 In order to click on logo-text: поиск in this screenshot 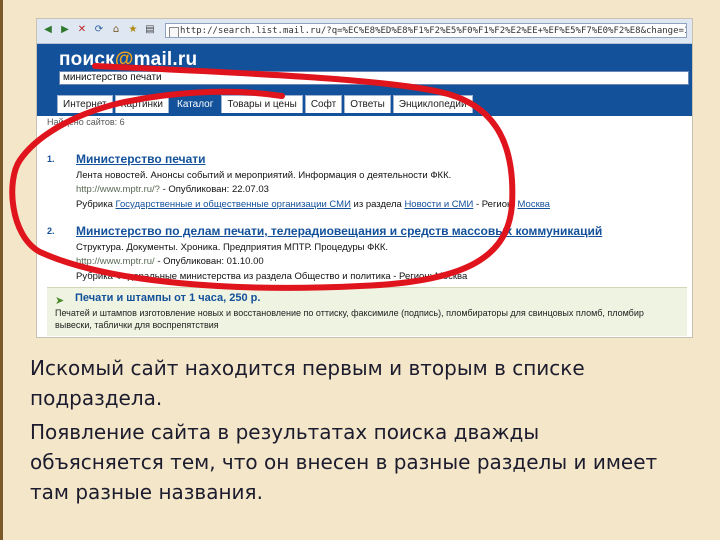, I will do `click(87, 59)`.